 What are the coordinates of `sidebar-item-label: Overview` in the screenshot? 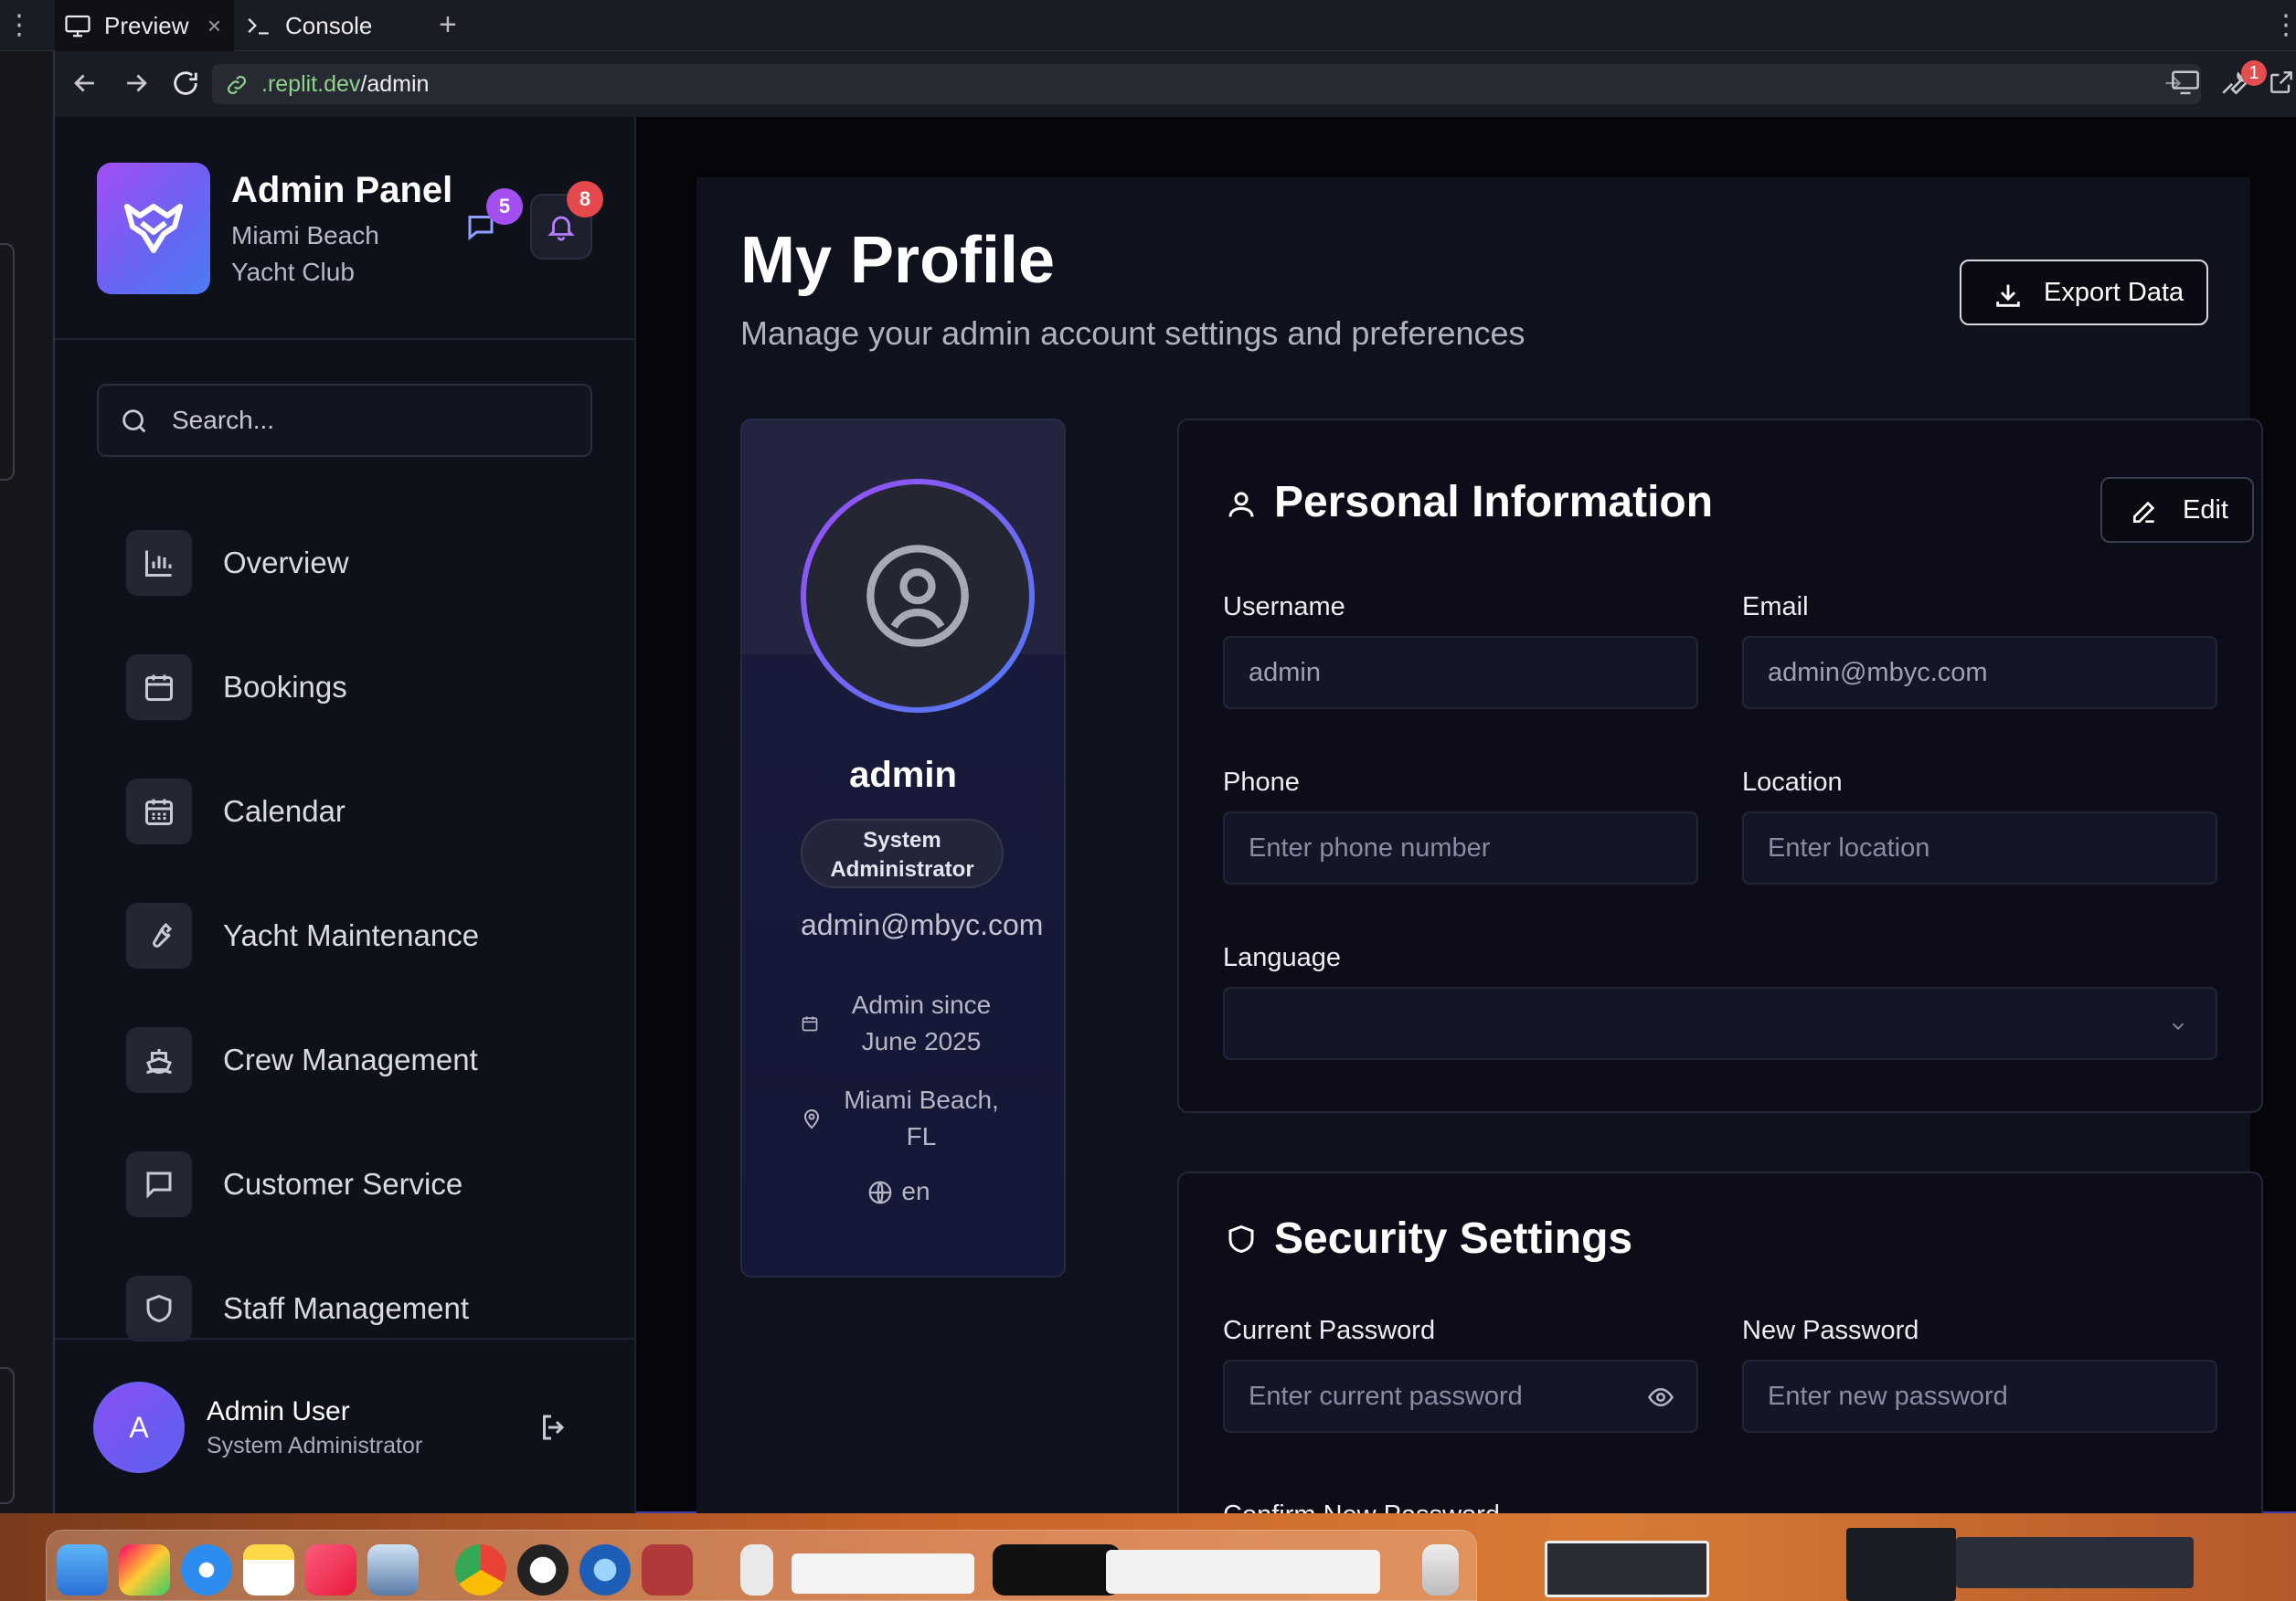 It's located at (286, 562).